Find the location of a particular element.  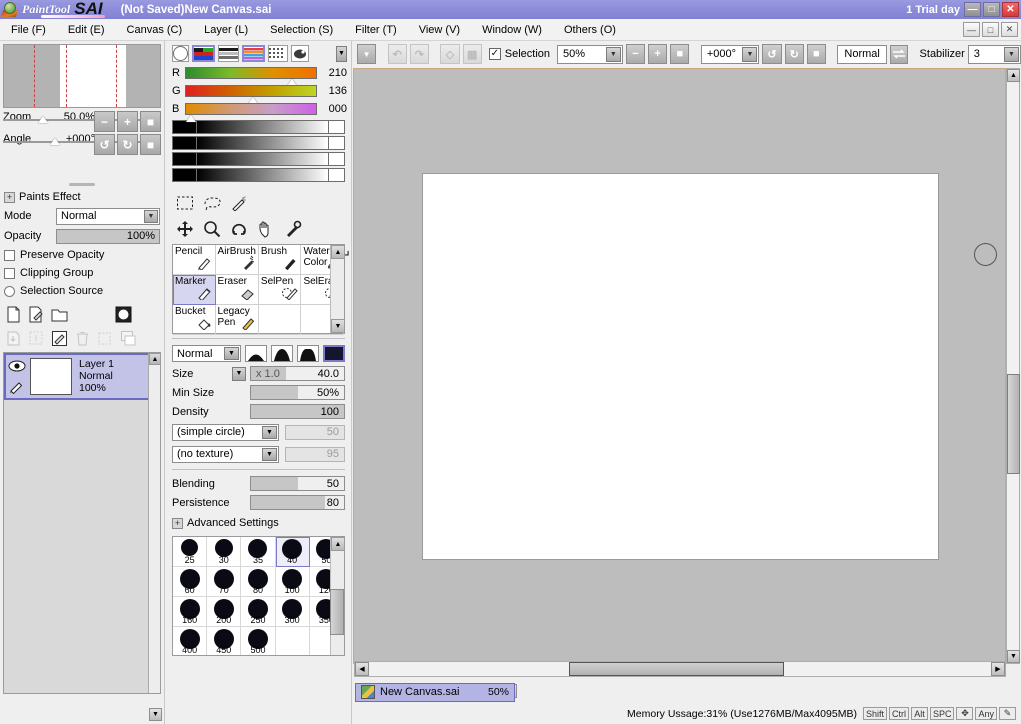

lasso-select-icon is located at coordinates (212, 203).